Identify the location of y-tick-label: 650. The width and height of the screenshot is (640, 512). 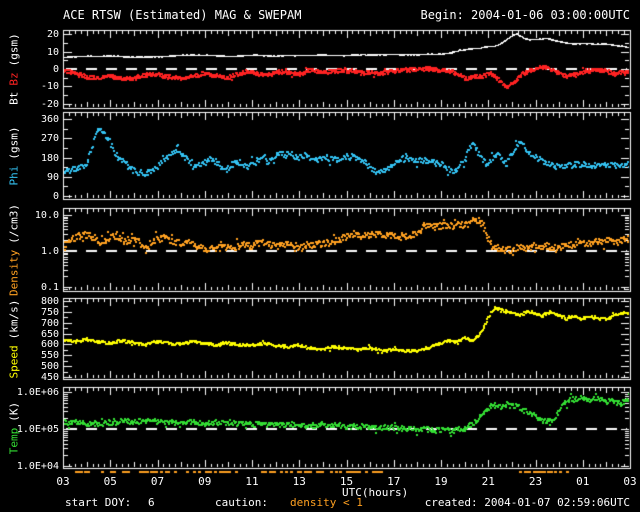
(49, 334).